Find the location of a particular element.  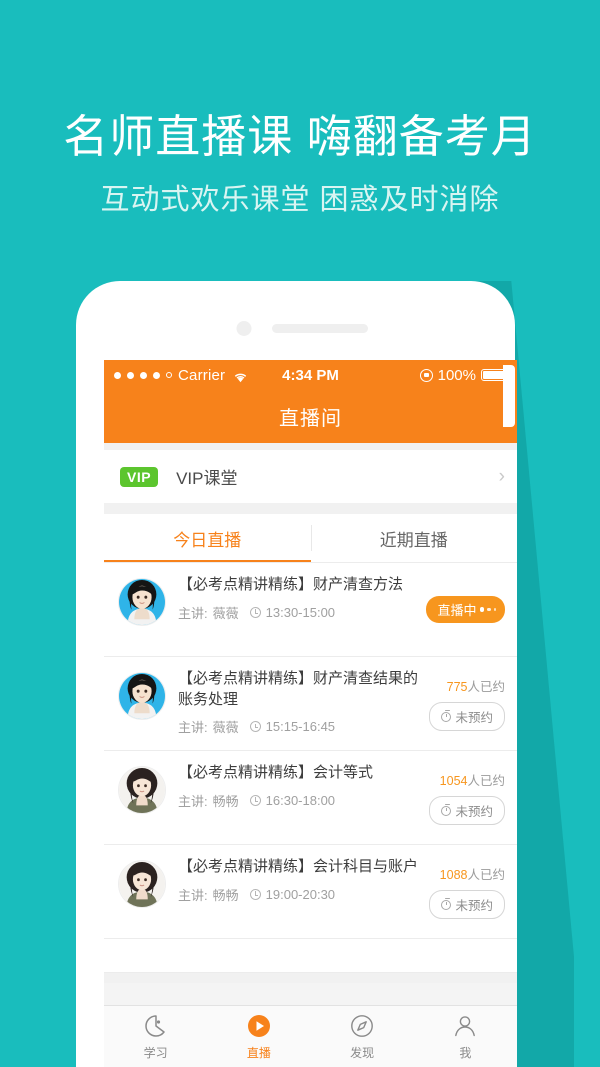

list-item: 【必考点精讲精练】财产清查方法 主讲: 薇薇 13:30-15:00 直播中 is located at coordinates (310, 610).